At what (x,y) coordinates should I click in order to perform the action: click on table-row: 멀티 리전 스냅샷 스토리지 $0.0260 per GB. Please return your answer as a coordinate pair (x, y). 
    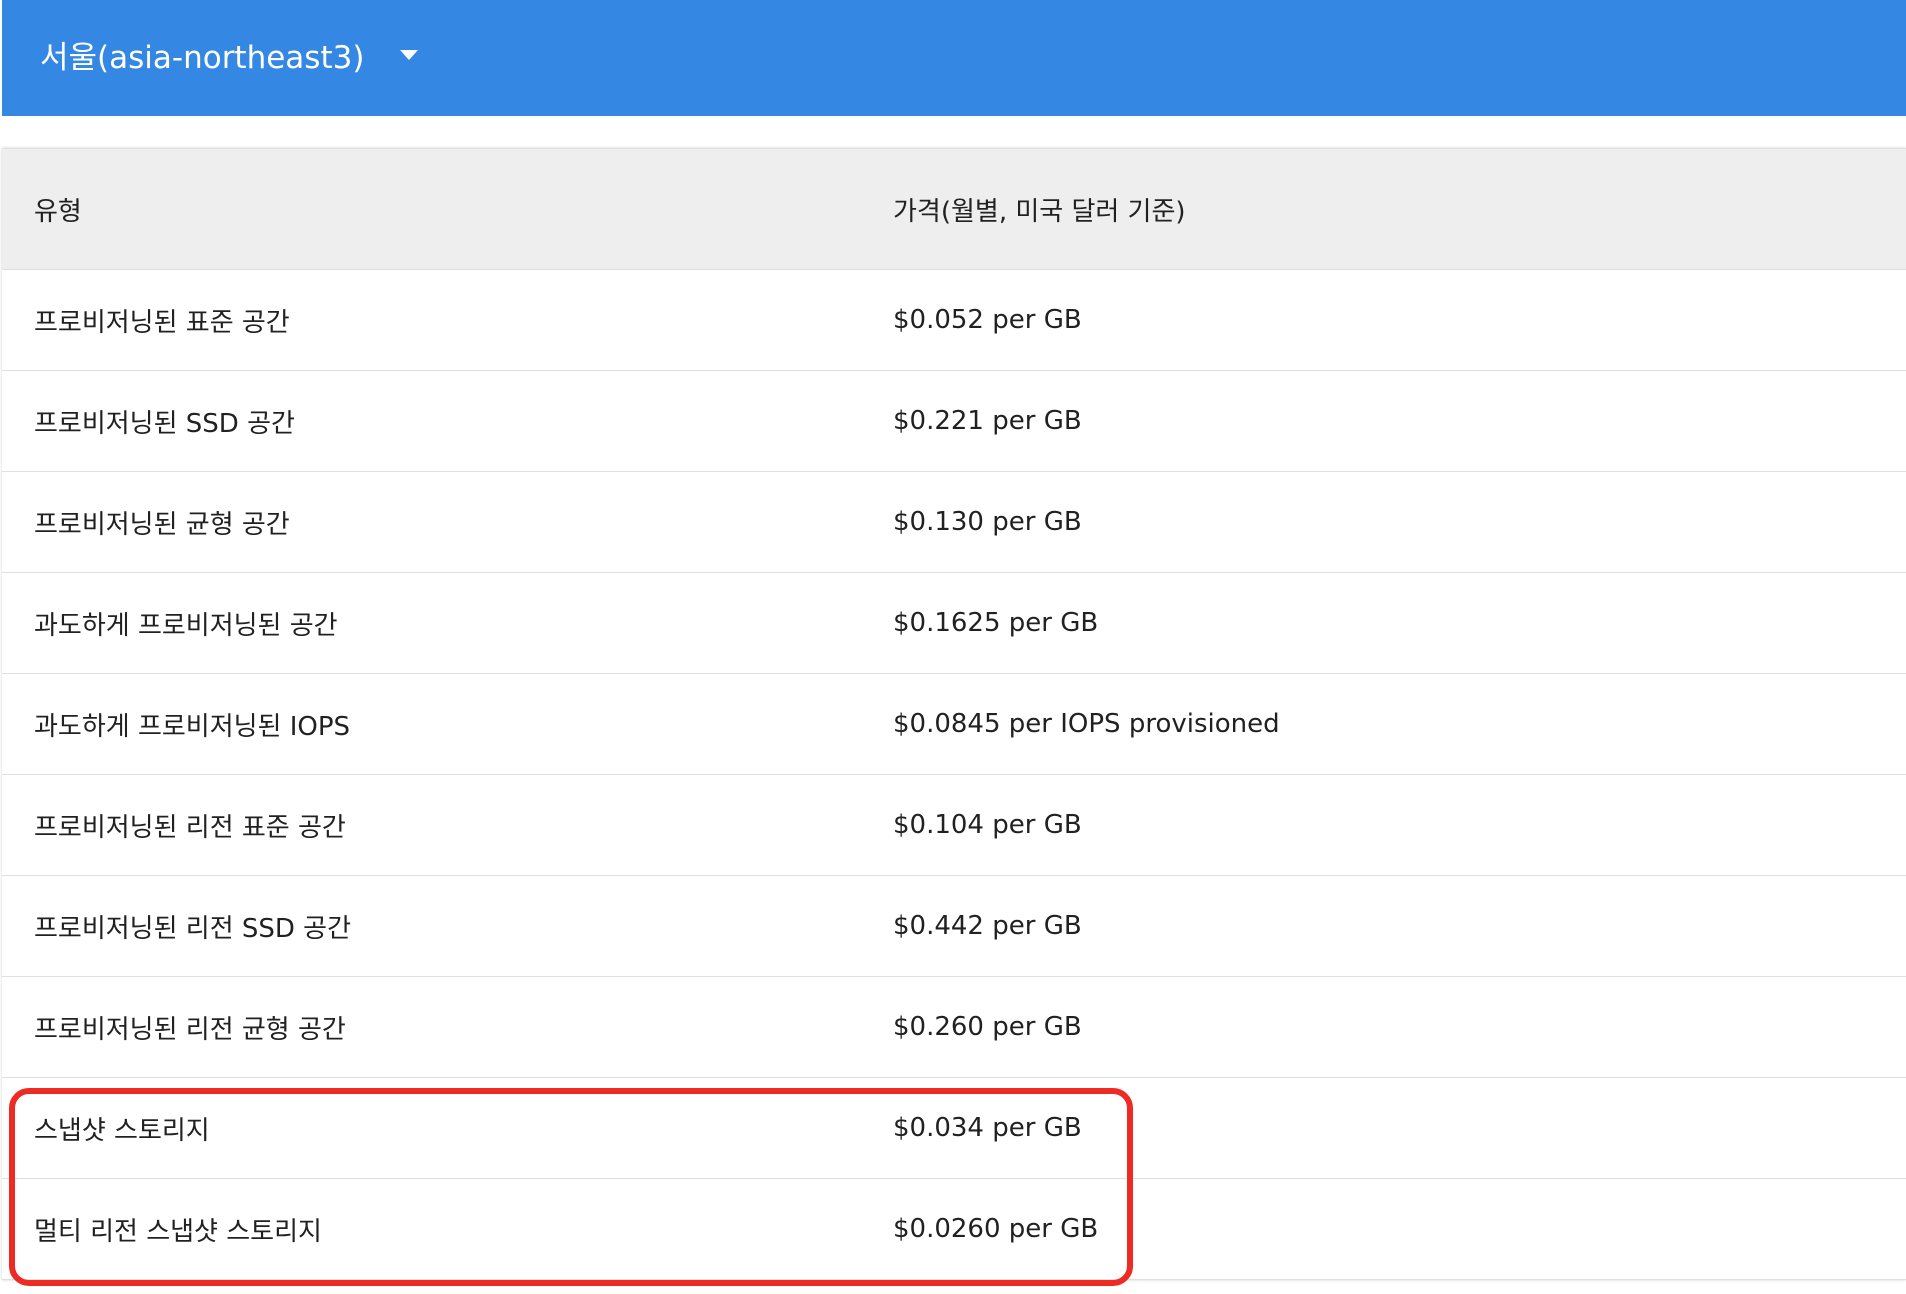
    Looking at the image, I should click on (954, 1229).